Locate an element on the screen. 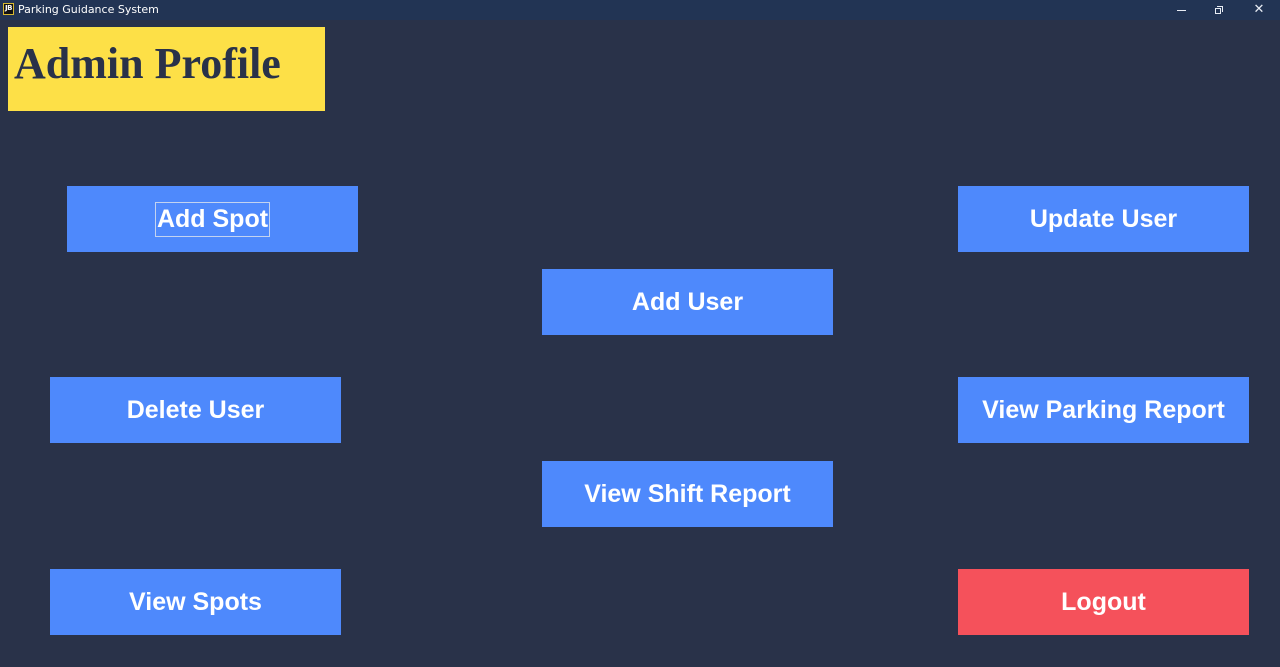  close-button: ✕ is located at coordinates (1259, 10).